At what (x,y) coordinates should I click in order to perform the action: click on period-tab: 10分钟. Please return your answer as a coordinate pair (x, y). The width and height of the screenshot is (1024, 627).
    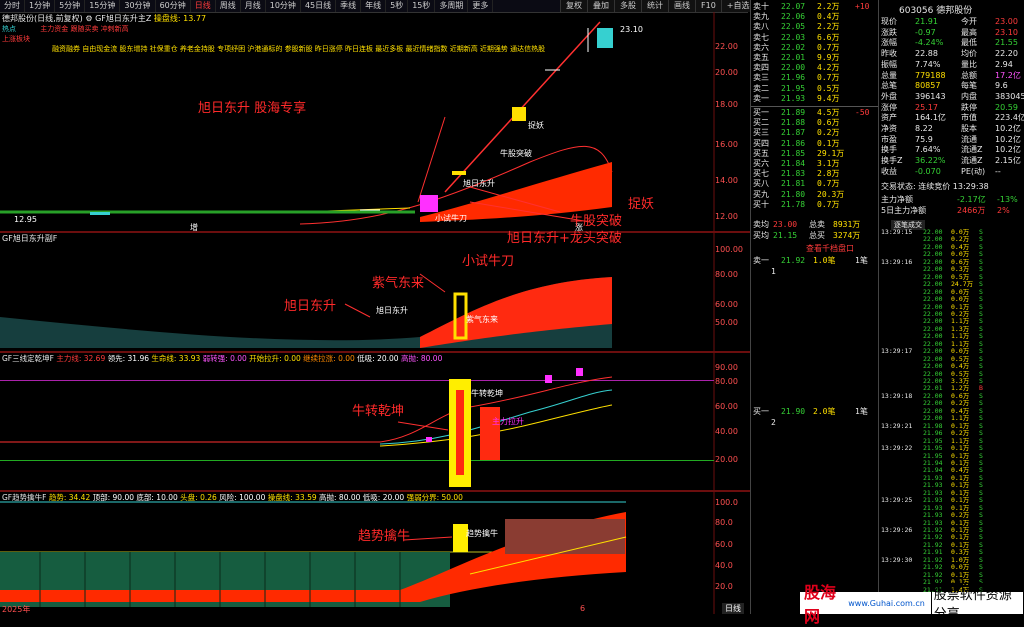
    Looking at the image, I should click on (283, 6).